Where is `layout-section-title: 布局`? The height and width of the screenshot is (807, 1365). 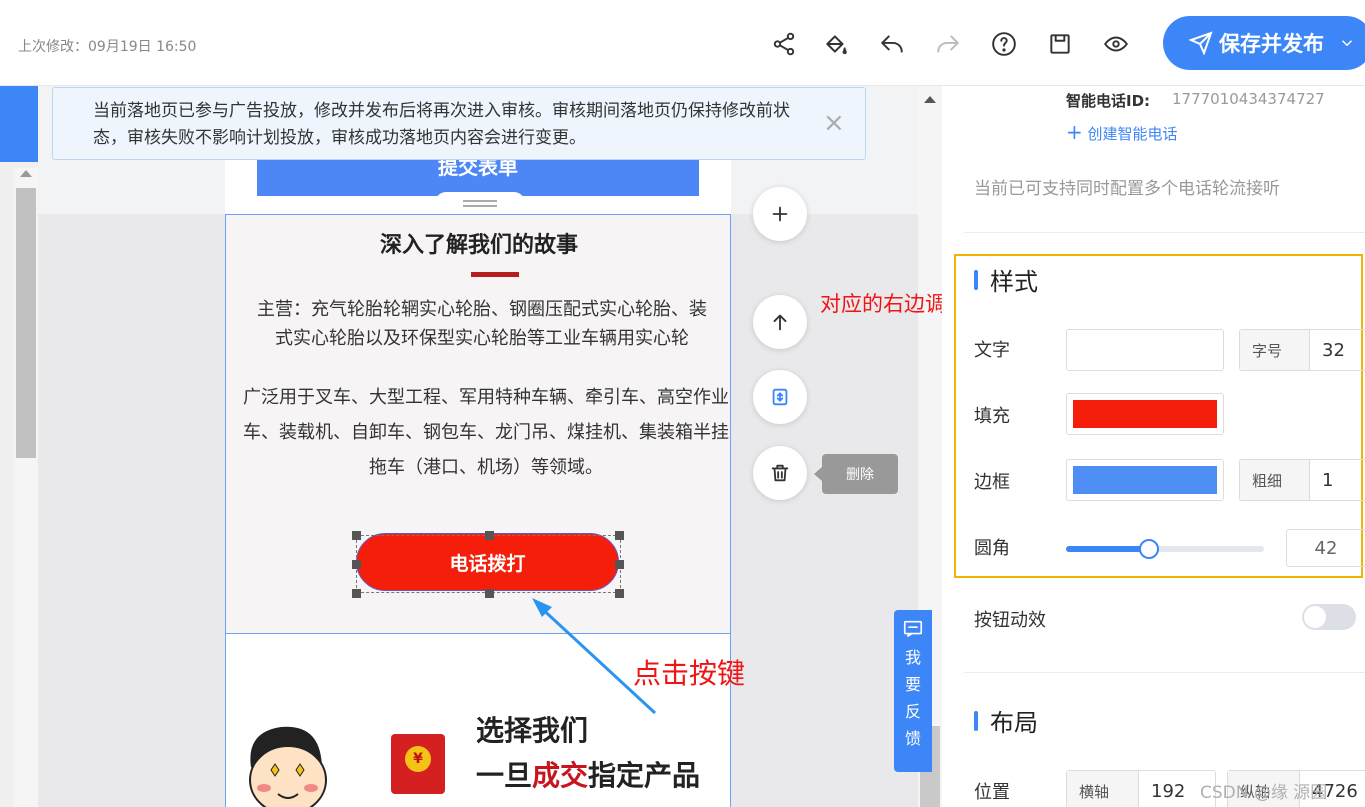
layout-section-title: 布局 is located at coordinates (1014, 723).